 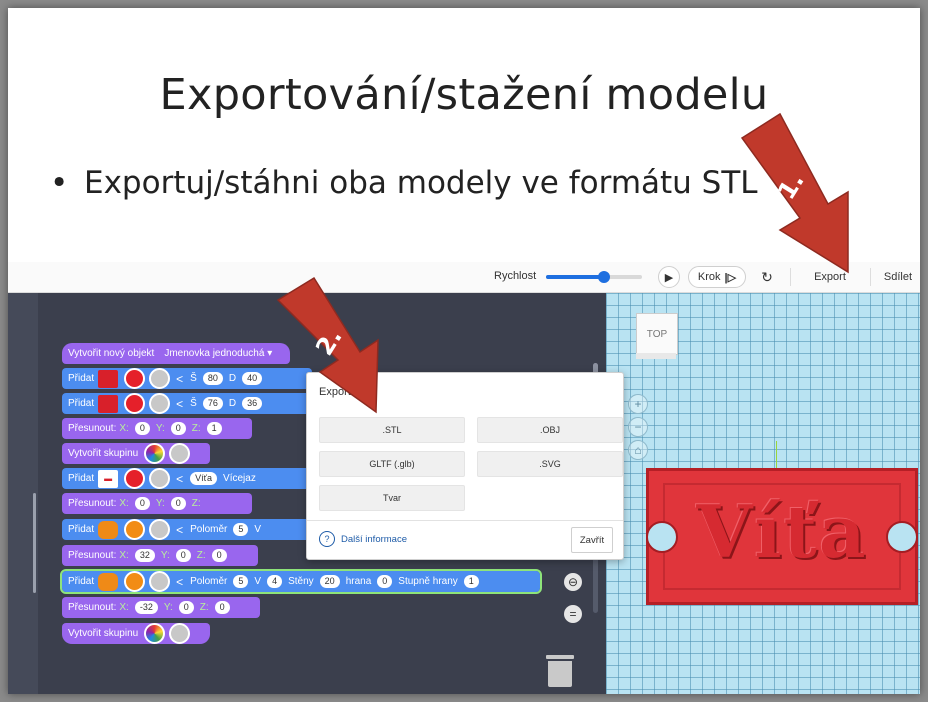 What do you see at coordinates (146, 607) in the screenshot?
I see `x-input: -32` at bounding box center [146, 607].